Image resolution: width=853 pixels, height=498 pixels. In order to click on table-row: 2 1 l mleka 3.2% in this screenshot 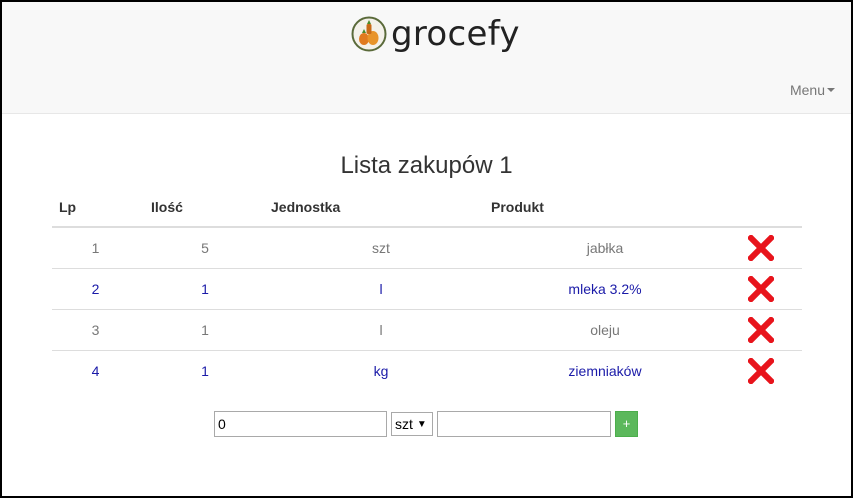, I will do `click(427, 289)`.